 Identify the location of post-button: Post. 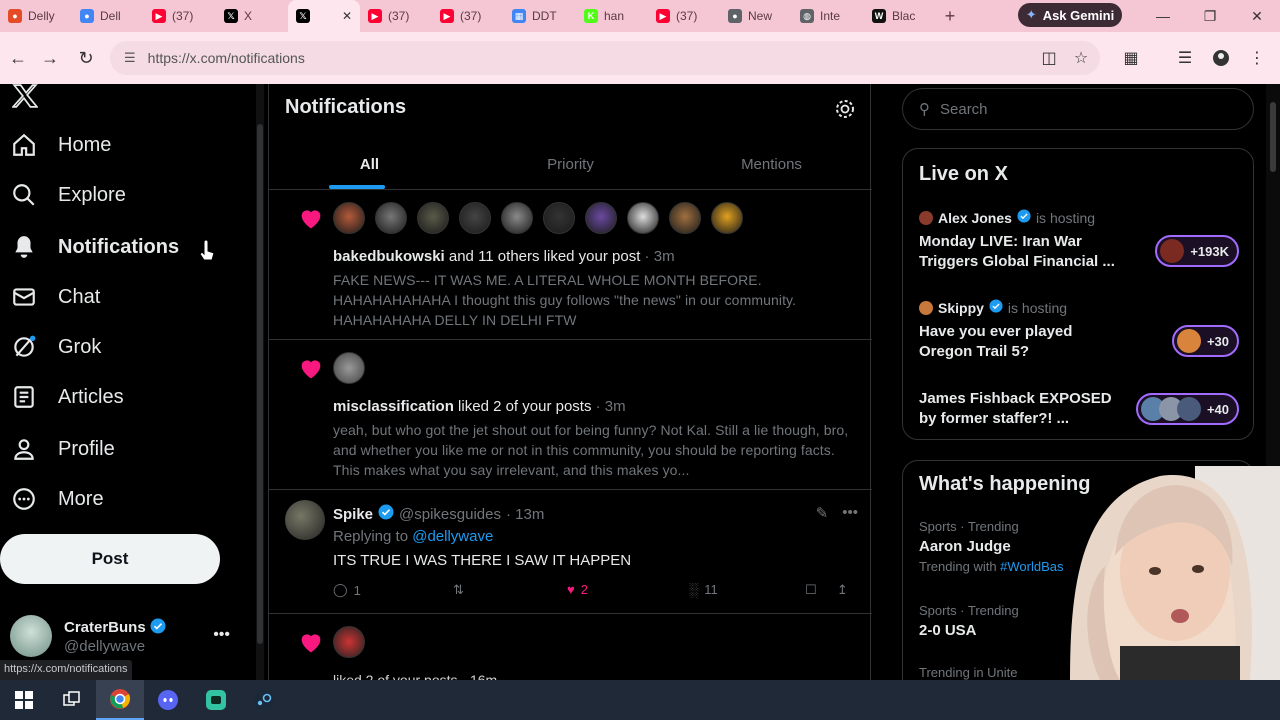
(110, 559).